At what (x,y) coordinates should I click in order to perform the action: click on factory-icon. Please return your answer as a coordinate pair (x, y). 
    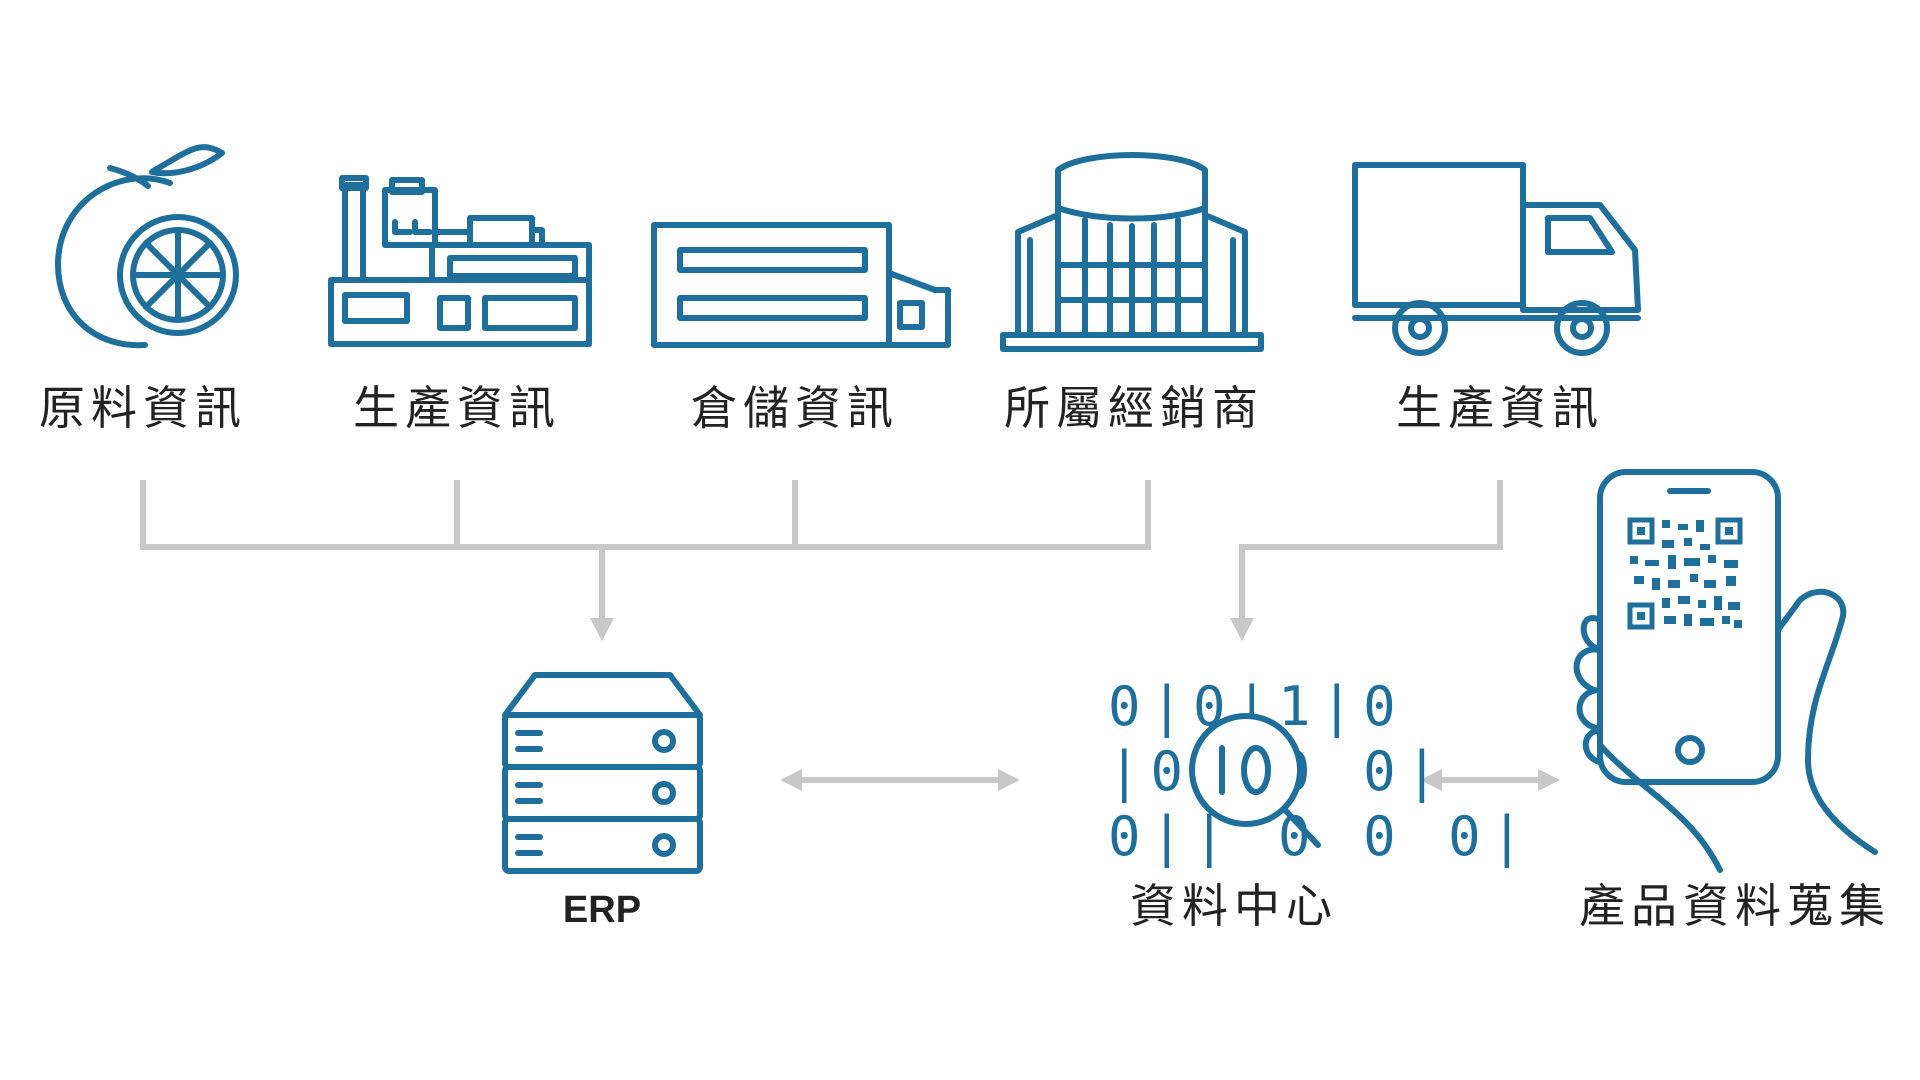
    Looking at the image, I should click on (460, 261).